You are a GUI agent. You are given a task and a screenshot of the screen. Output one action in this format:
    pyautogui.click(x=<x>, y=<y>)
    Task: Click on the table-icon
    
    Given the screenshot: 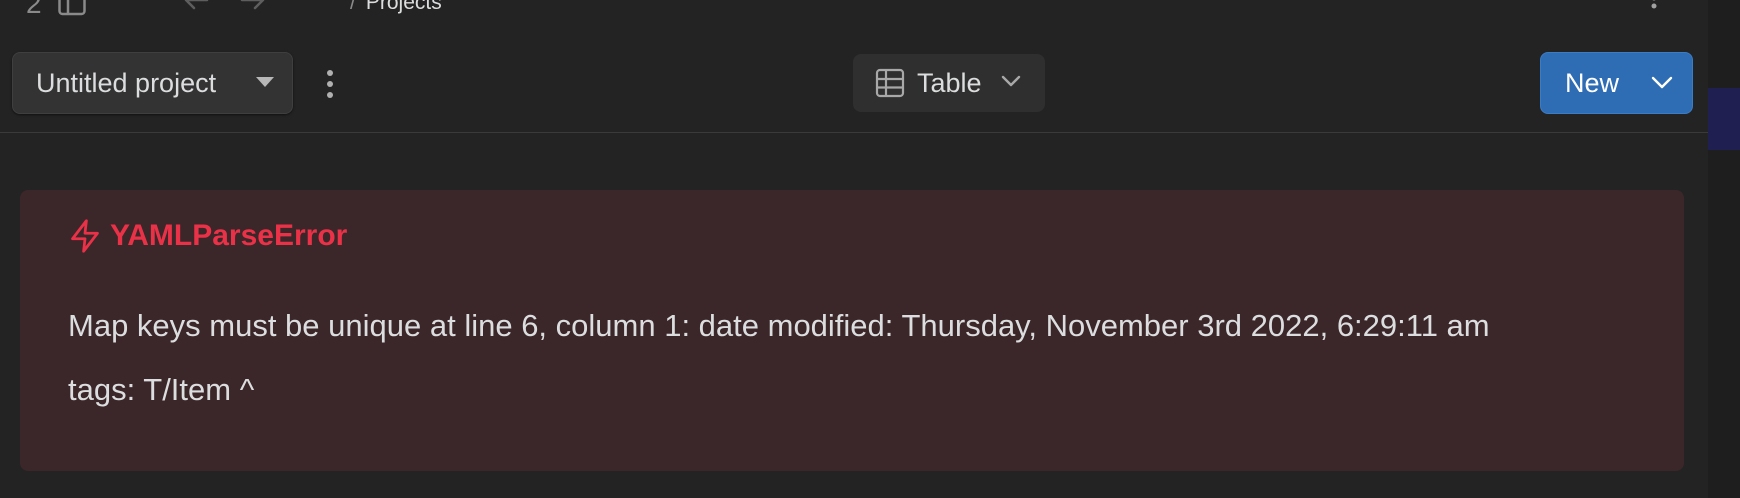 What is the action you would take?
    pyautogui.click(x=890, y=83)
    